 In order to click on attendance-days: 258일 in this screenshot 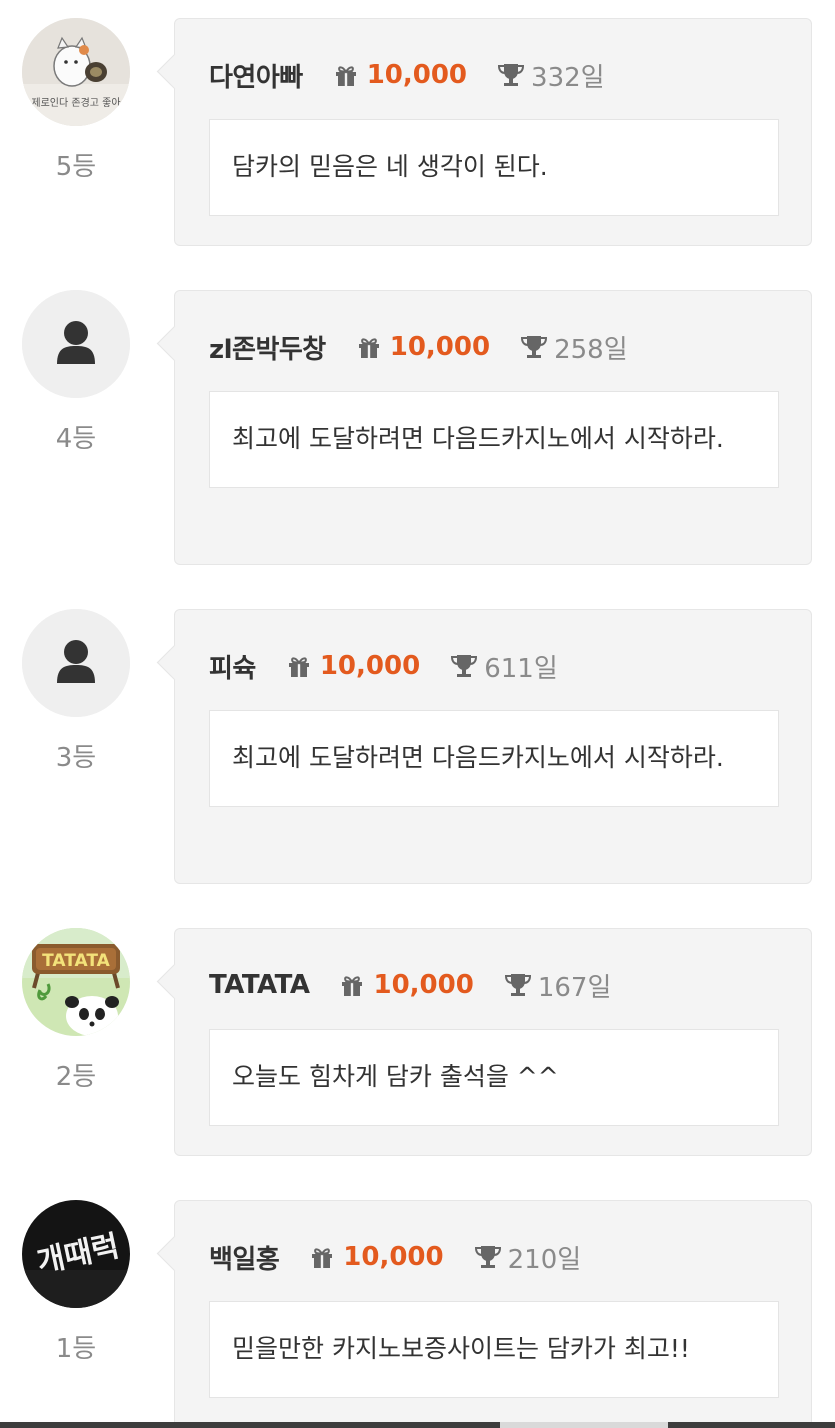, I will do `click(591, 349)`.